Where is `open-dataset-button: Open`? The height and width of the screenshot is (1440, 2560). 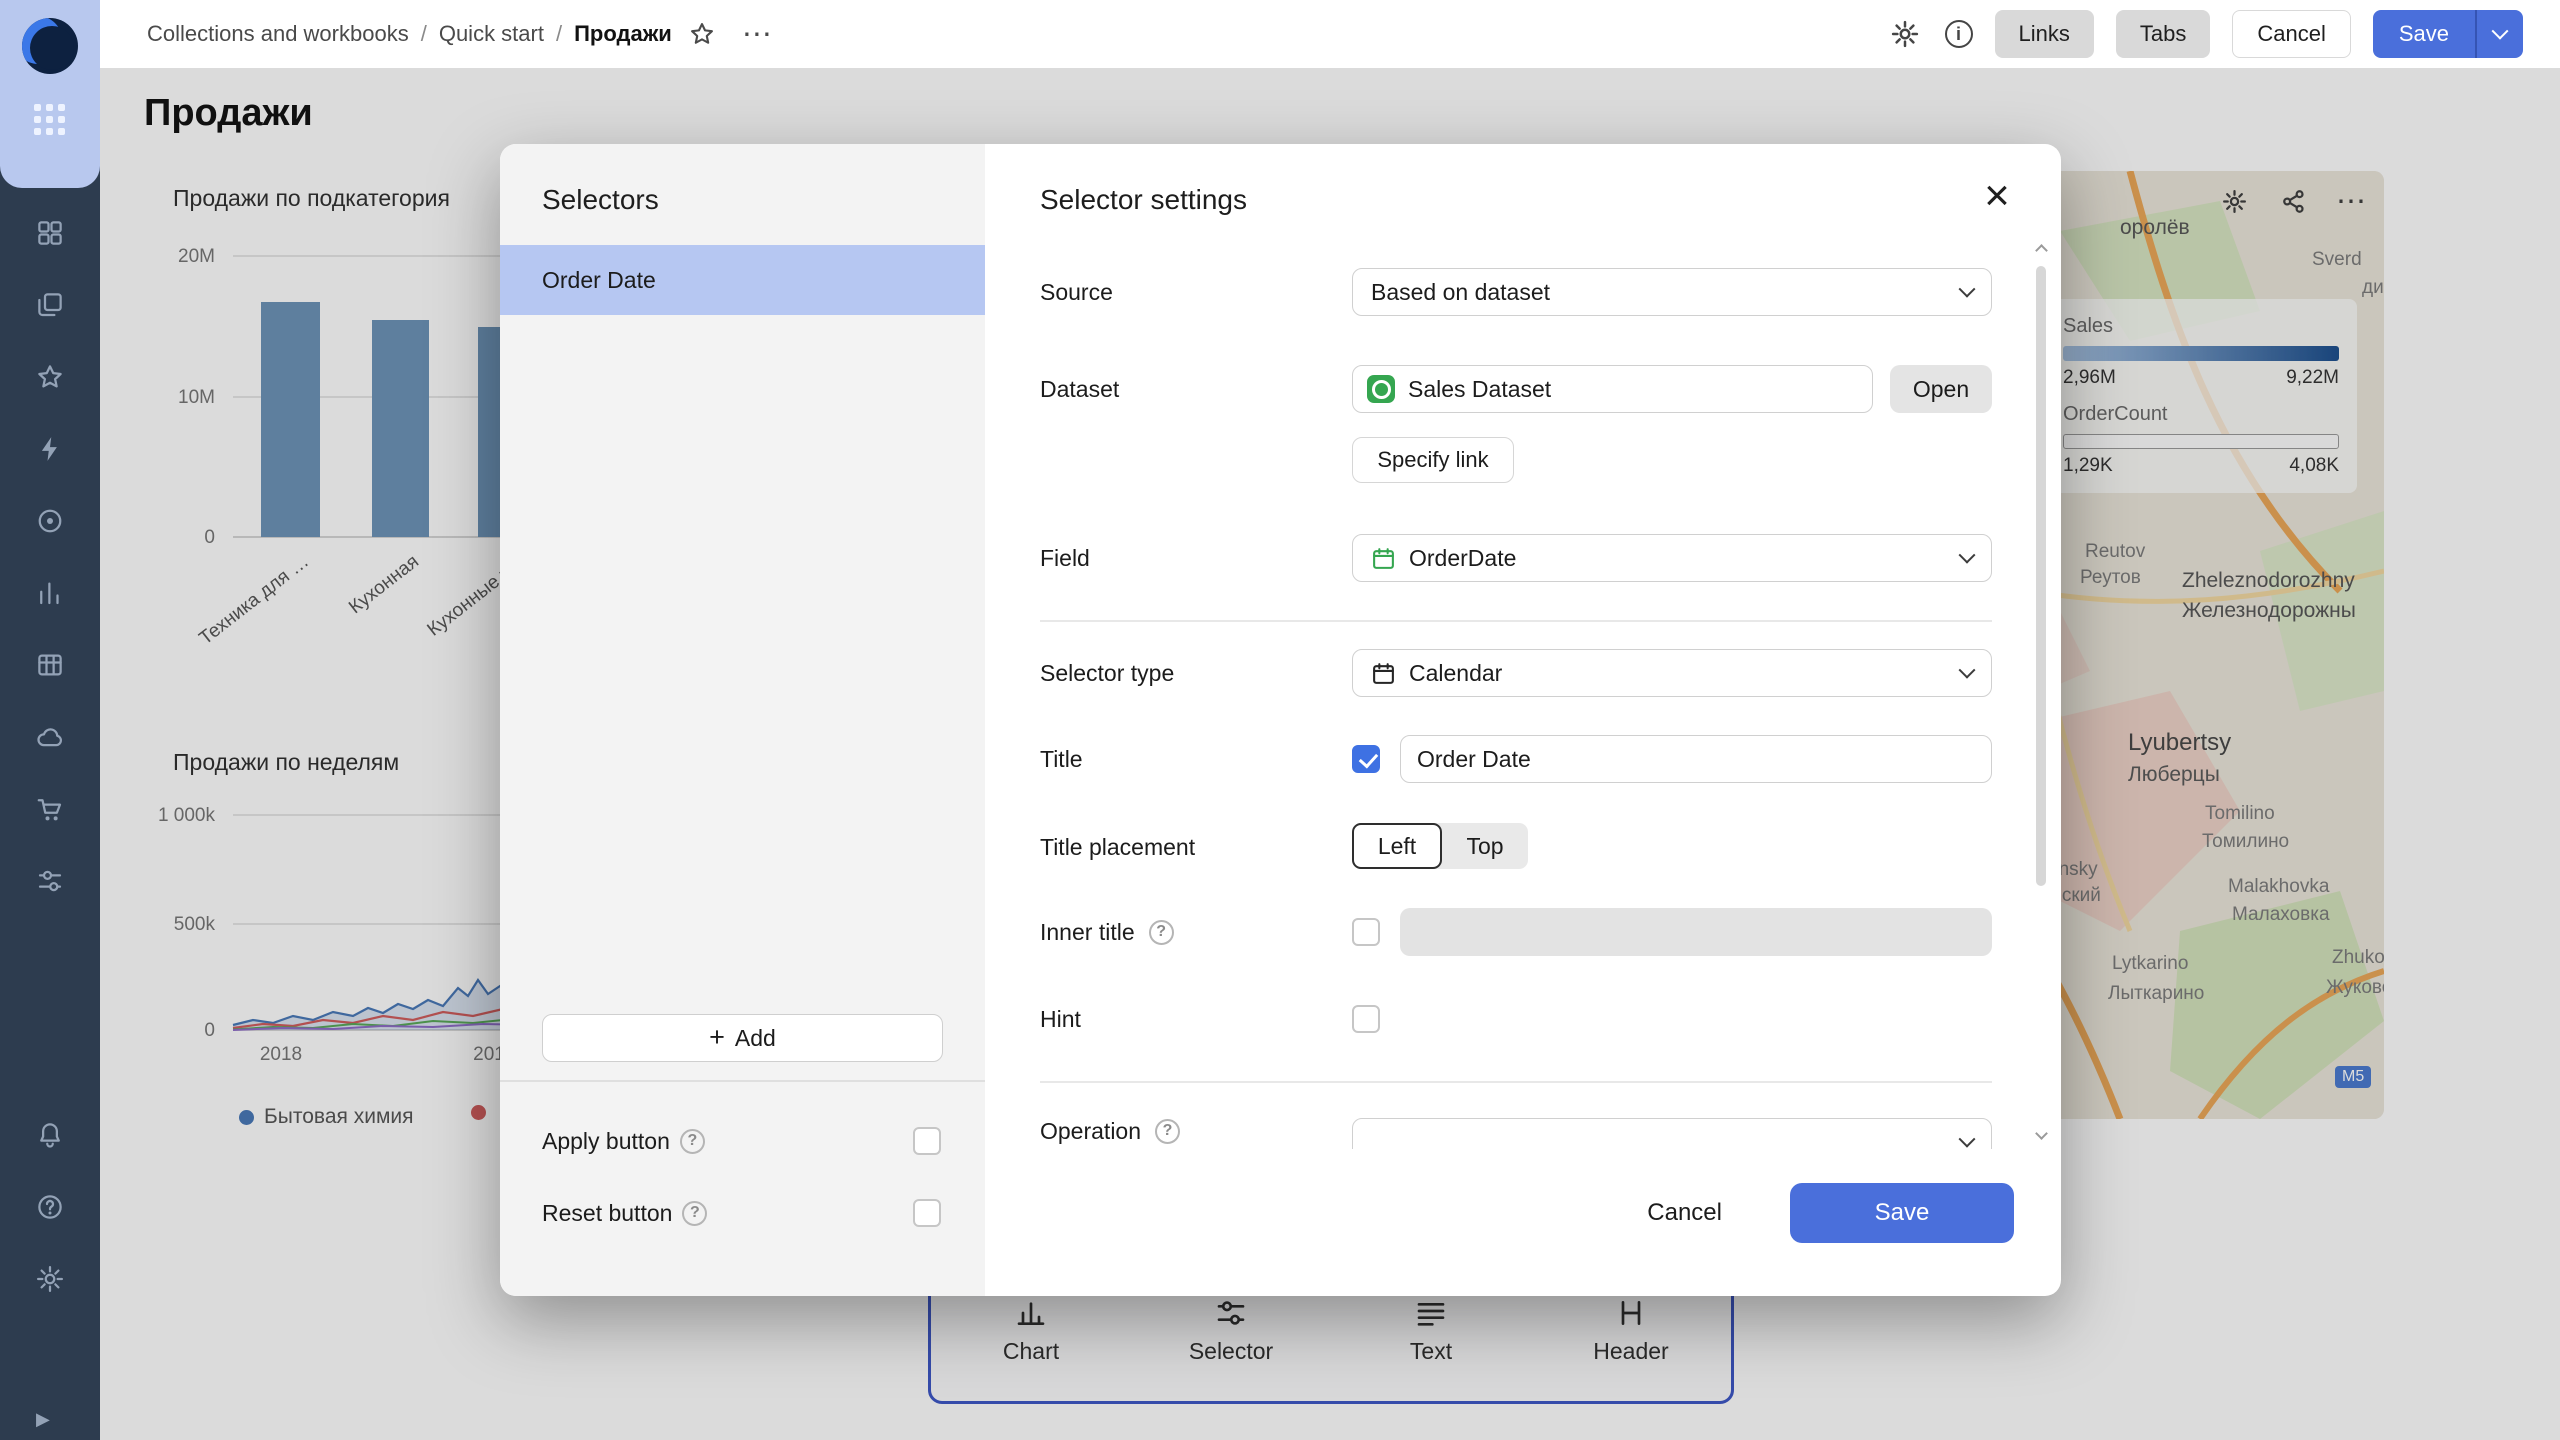 open-dataset-button: Open is located at coordinates (1941, 389).